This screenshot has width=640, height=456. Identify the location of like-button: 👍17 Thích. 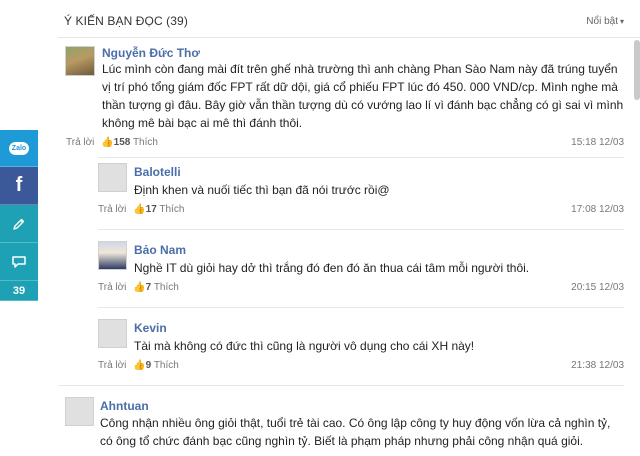
(158, 209).